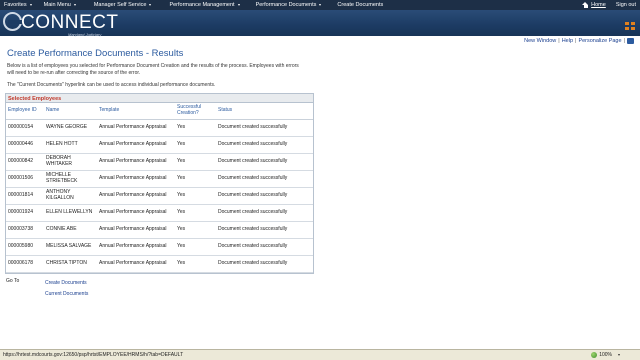 This screenshot has width=640, height=360. I want to click on cell-name: WAYNE GEORGE, so click(70, 128).